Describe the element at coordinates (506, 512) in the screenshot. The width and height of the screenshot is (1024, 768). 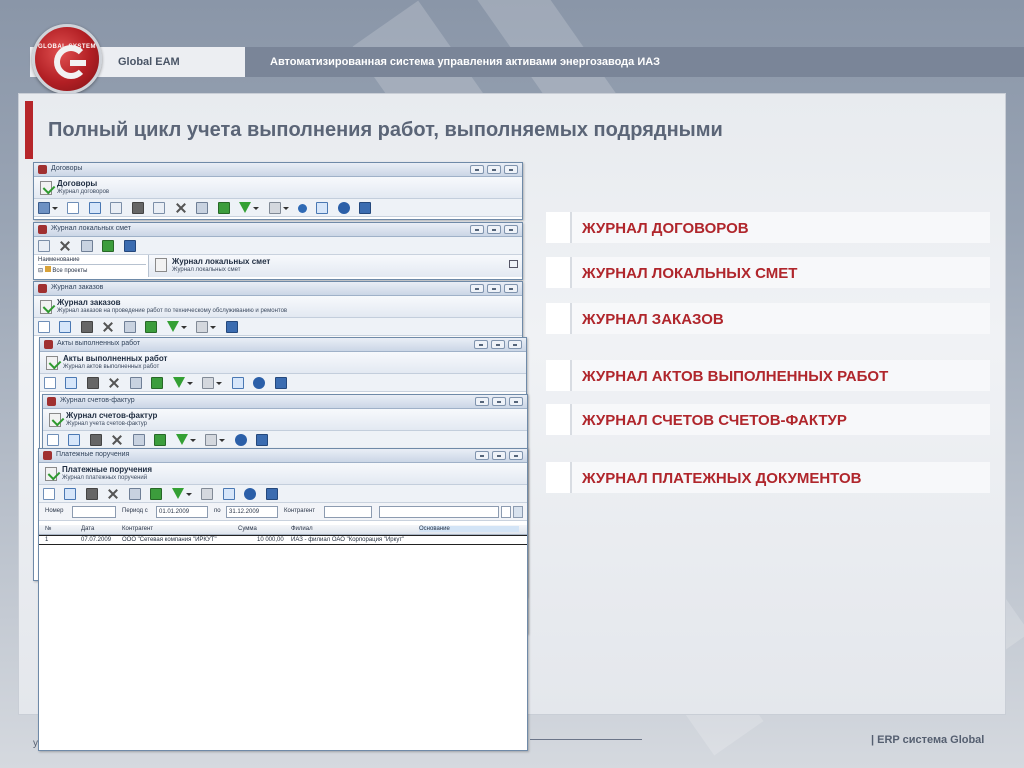
I see `ellipsis-button` at that location.